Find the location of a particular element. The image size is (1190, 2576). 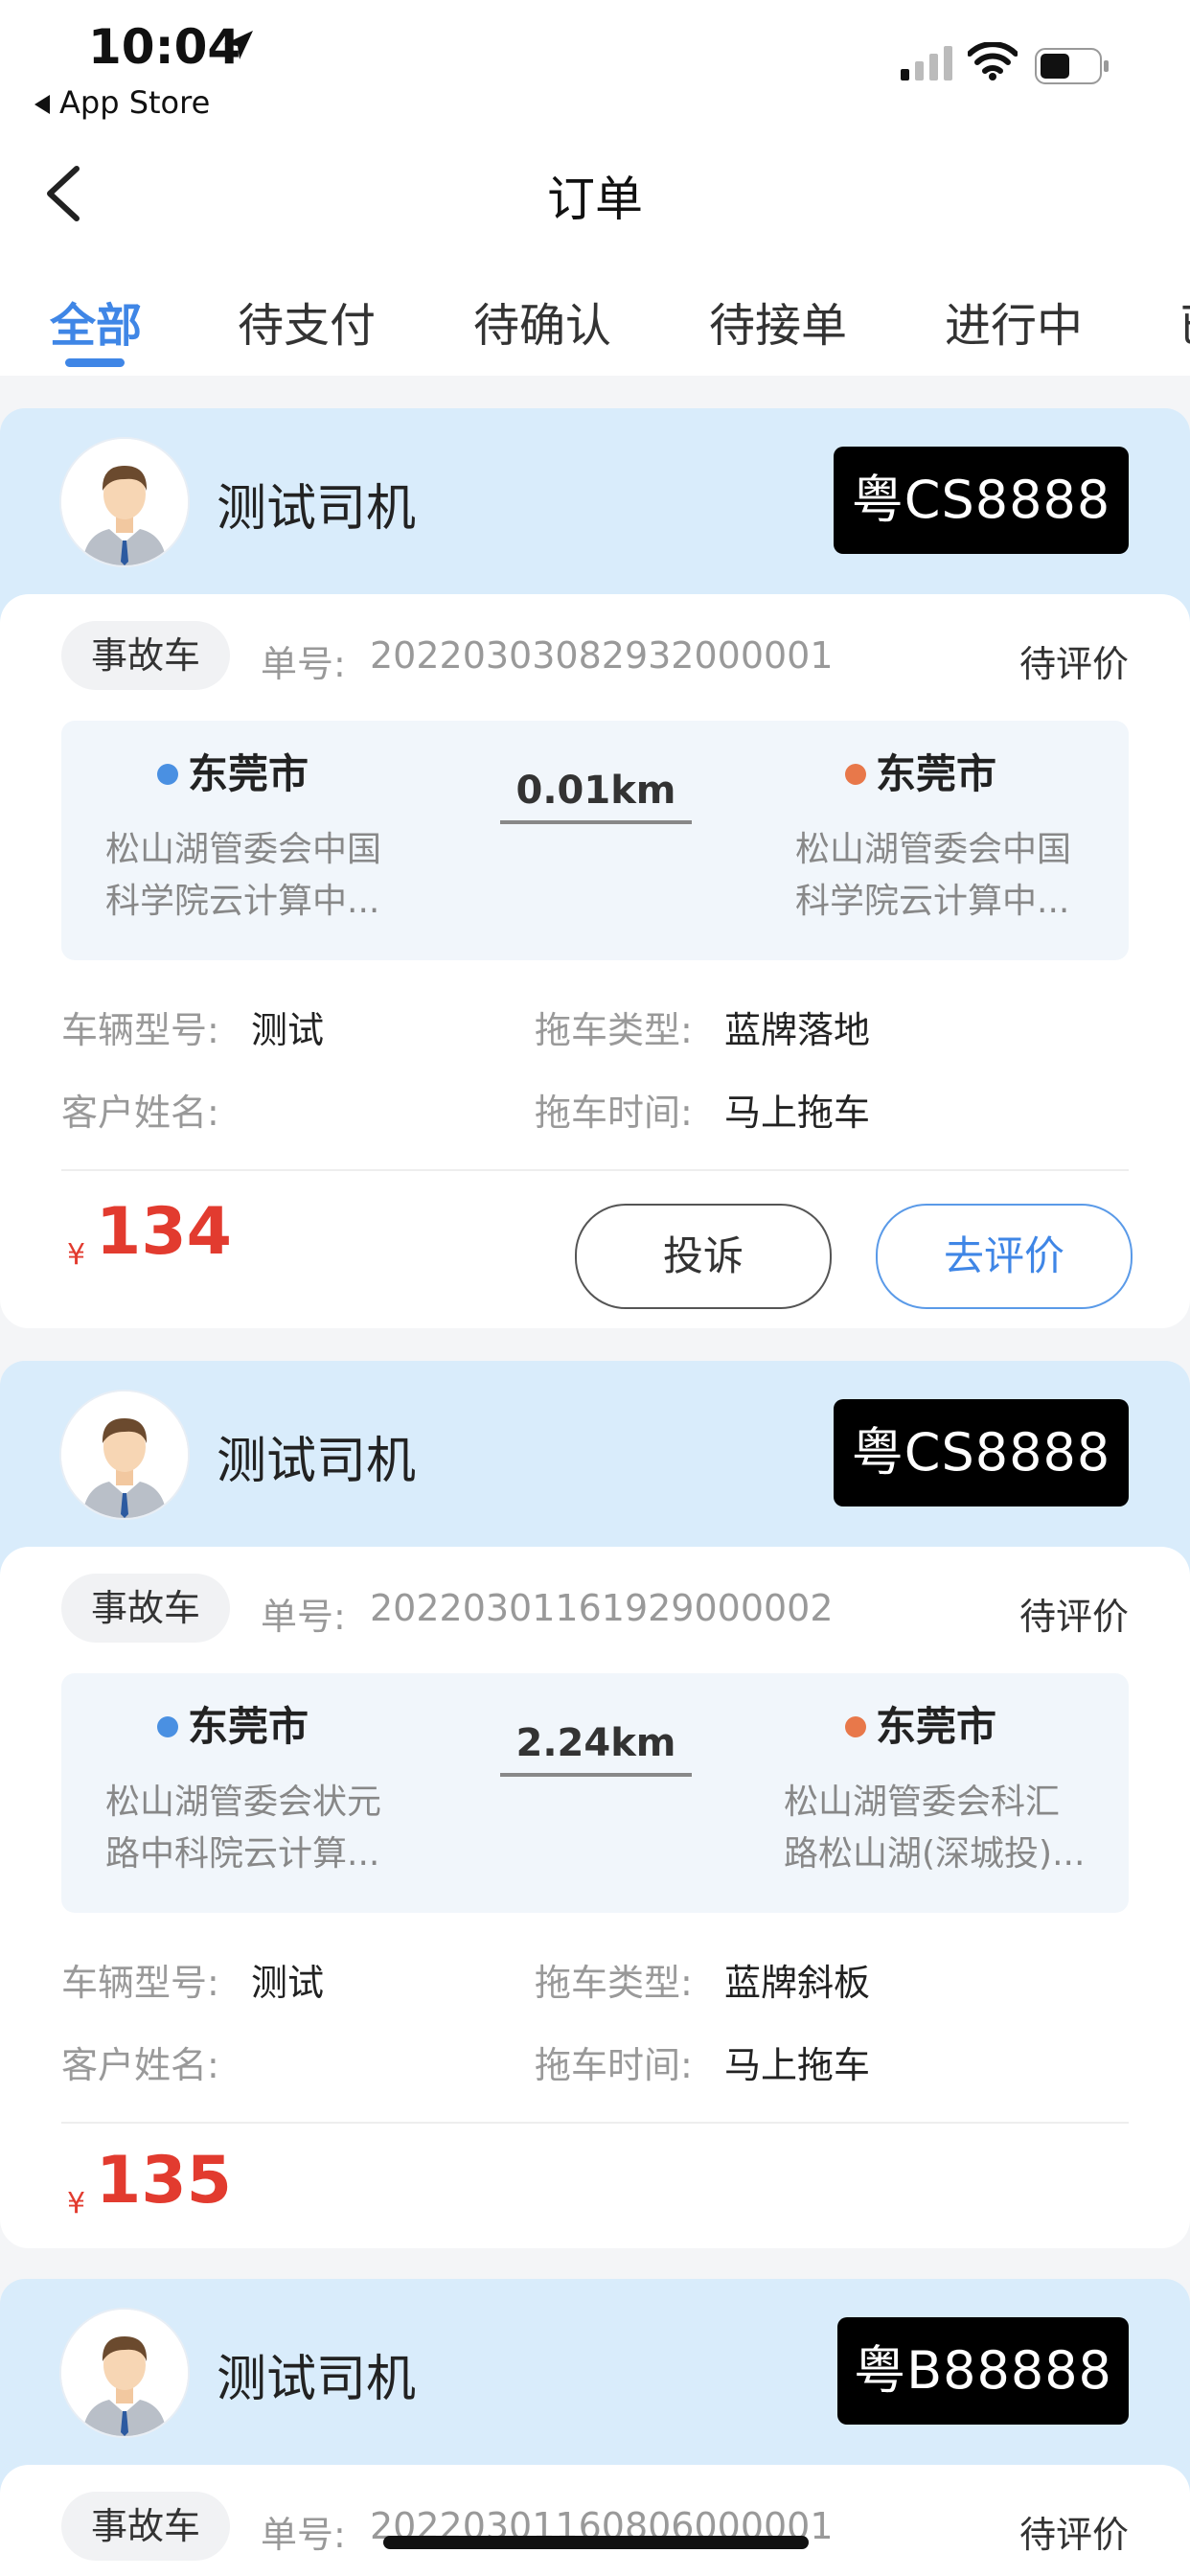

order-price: 134 is located at coordinates (164, 1232).